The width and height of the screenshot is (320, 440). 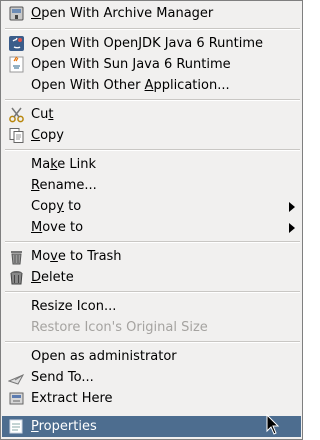 What do you see at coordinates (16, 13) in the screenshot?
I see `archive-manager-icon` at bounding box center [16, 13].